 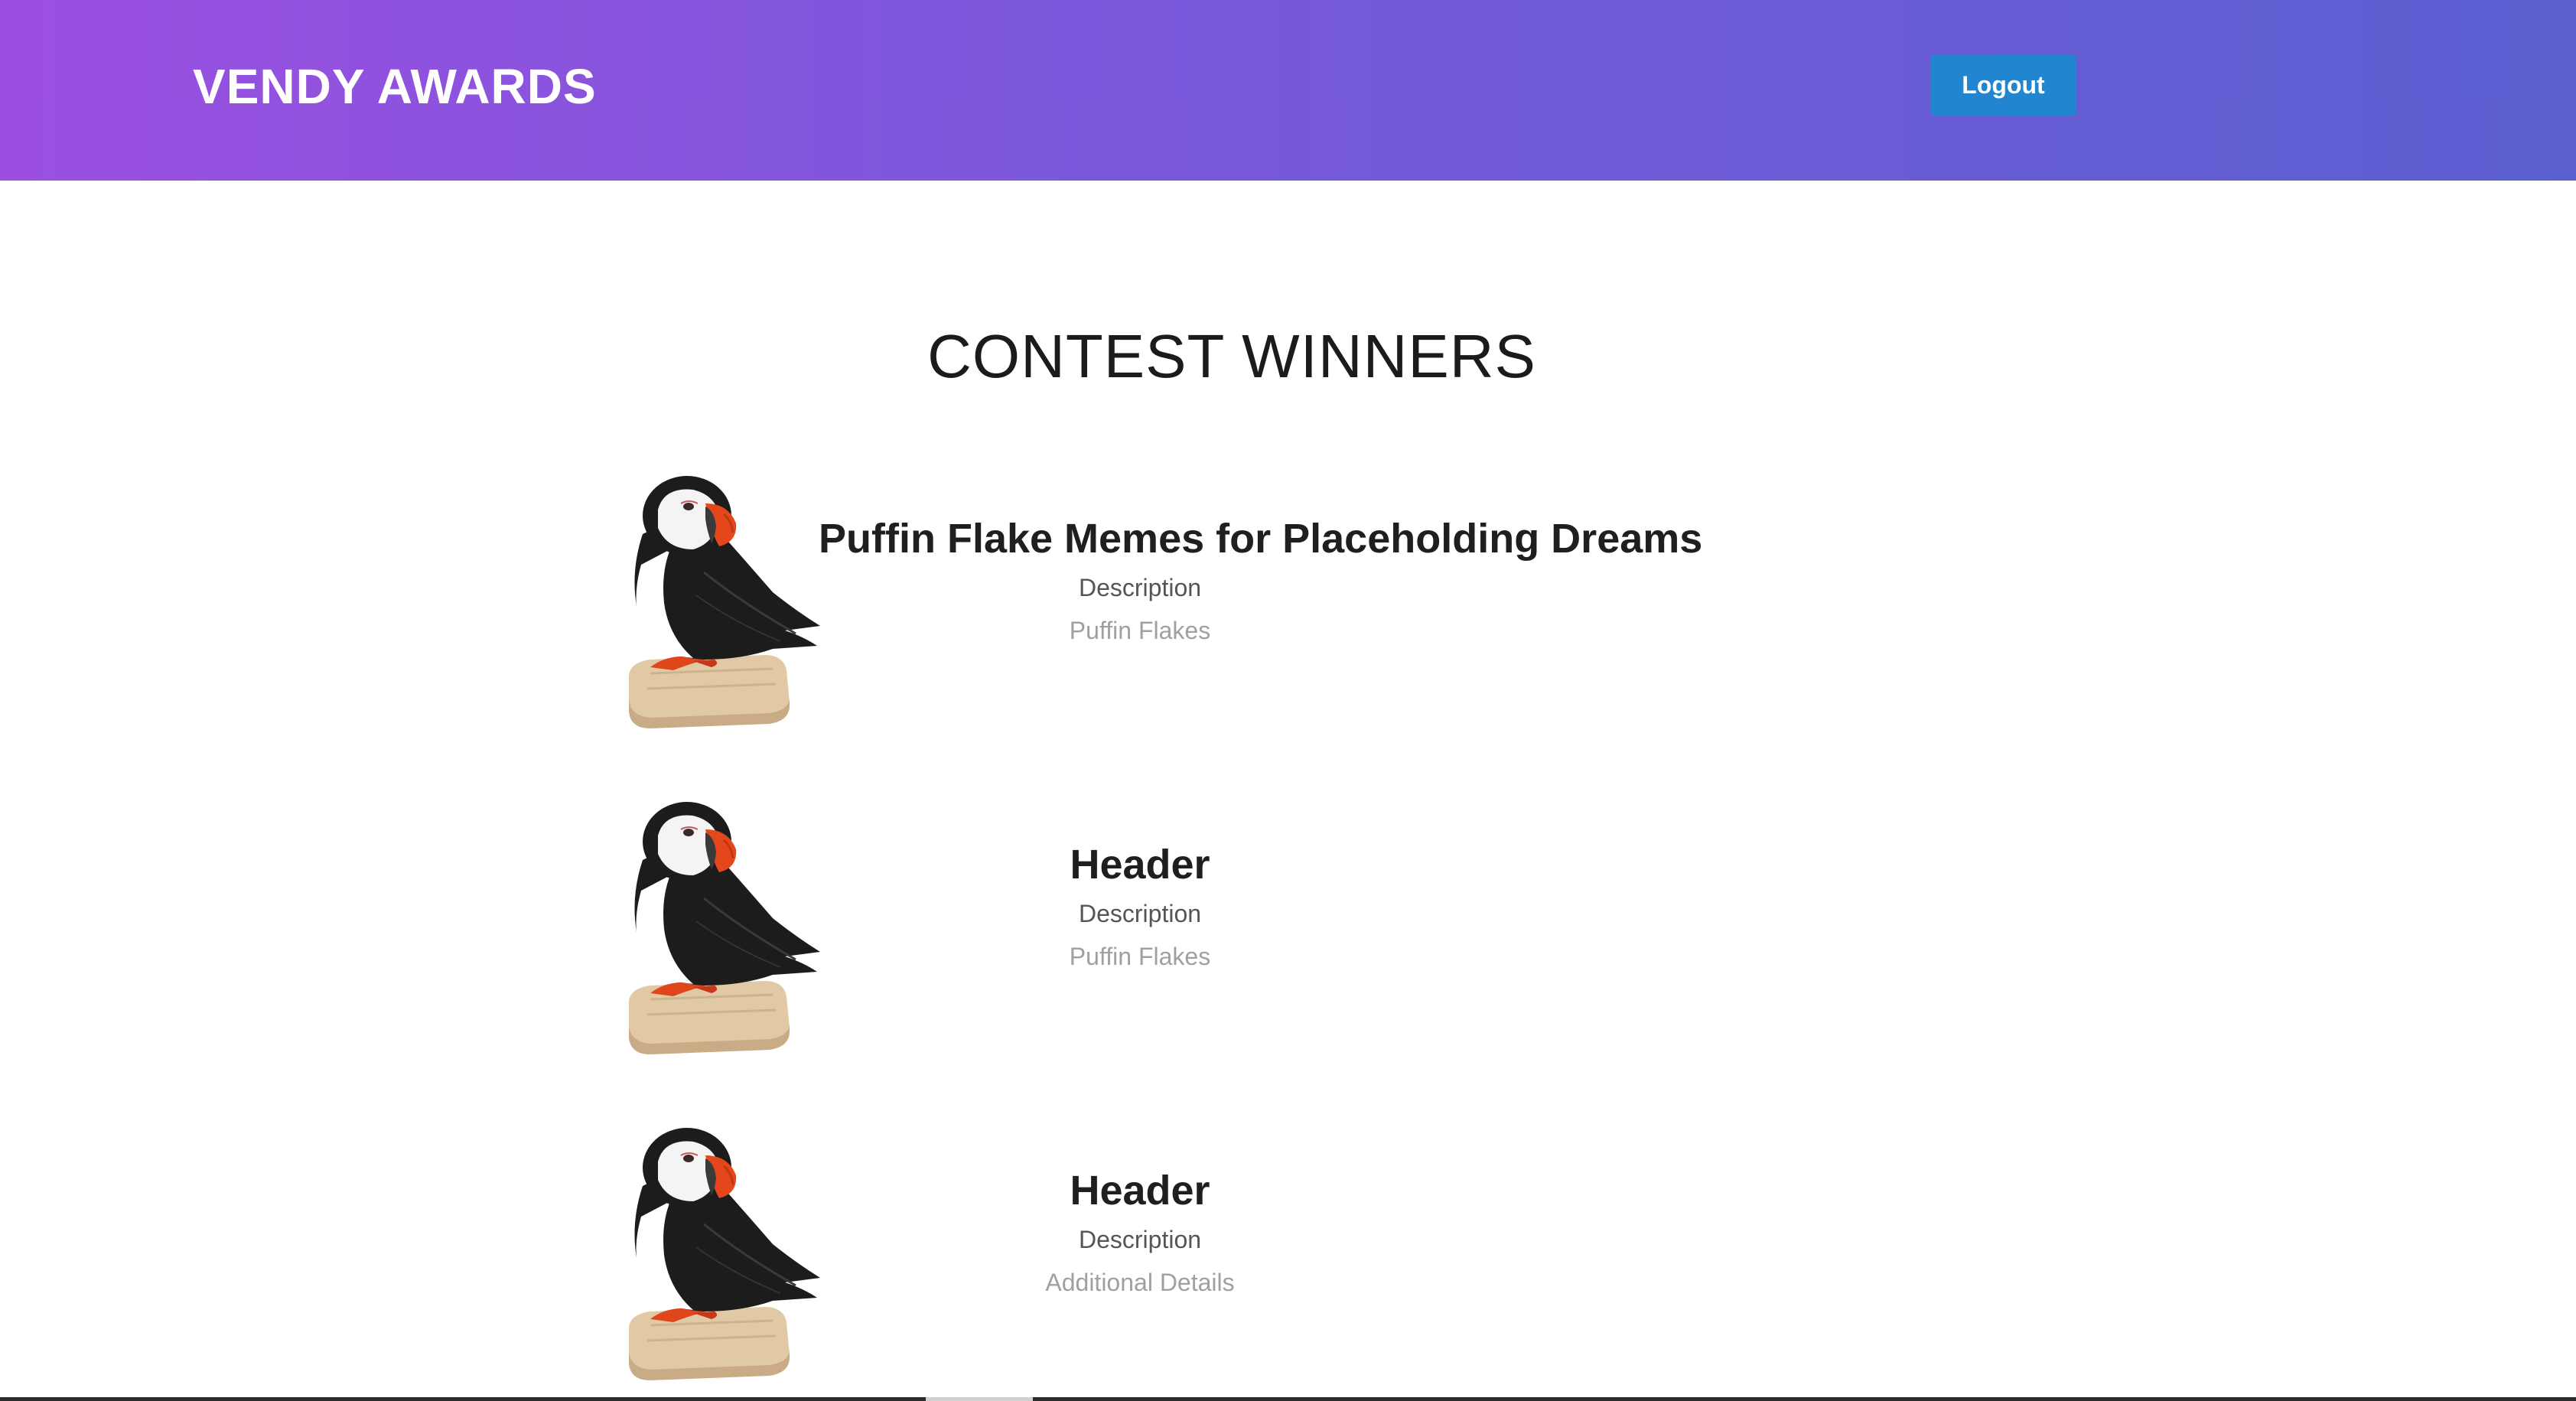 What do you see at coordinates (2003, 85) in the screenshot?
I see `logout-button: Logout` at bounding box center [2003, 85].